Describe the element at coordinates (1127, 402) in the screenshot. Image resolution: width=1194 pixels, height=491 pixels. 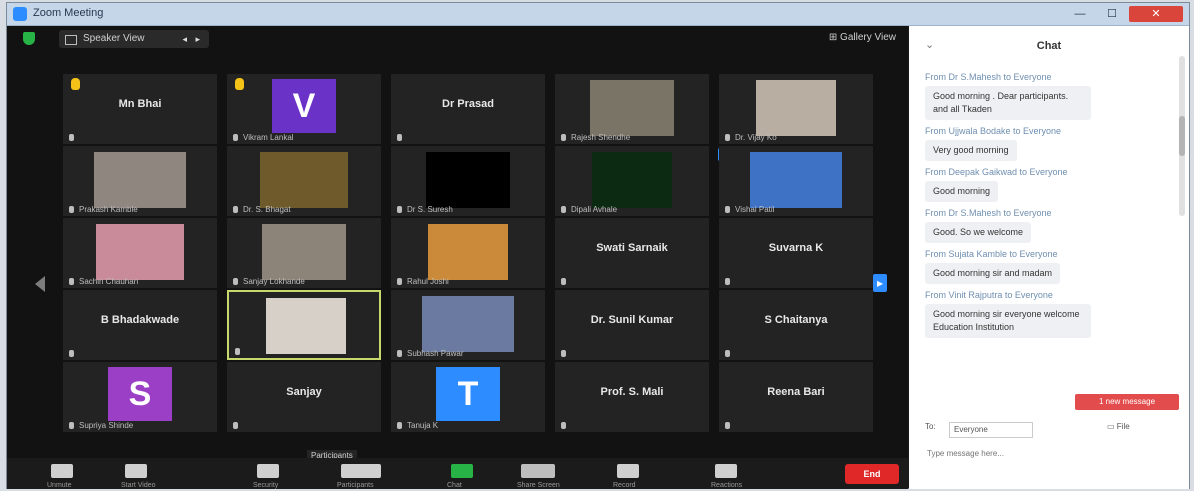
I see `new-messages-button: 1 new message` at that location.